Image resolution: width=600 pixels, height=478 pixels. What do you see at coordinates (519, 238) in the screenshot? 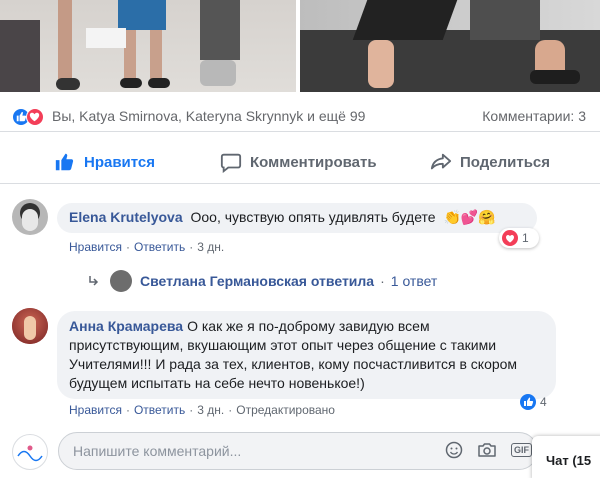
I see `comment-reaction-badge: 1` at bounding box center [519, 238].